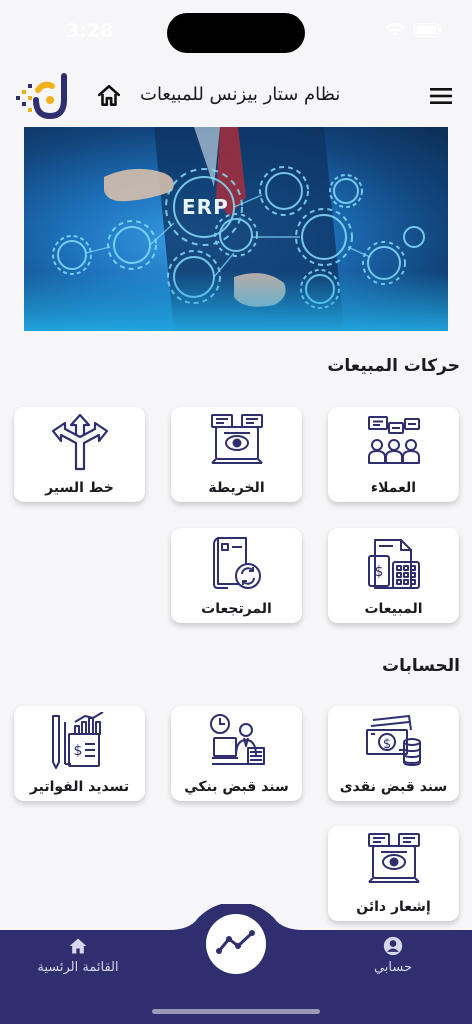 This screenshot has height=1024, width=472. I want to click on card-customers: العملاء, so click(393, 454).